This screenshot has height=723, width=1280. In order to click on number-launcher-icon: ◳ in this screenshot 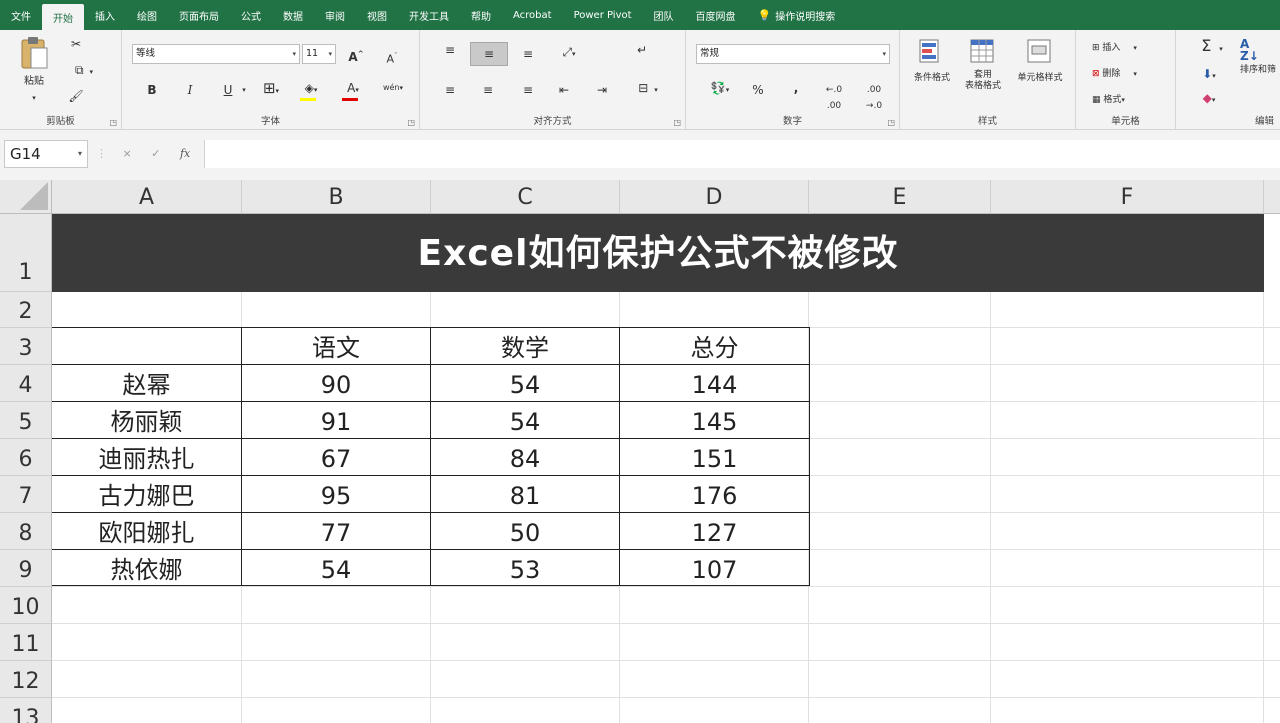, I will do `click(891, 122)`.